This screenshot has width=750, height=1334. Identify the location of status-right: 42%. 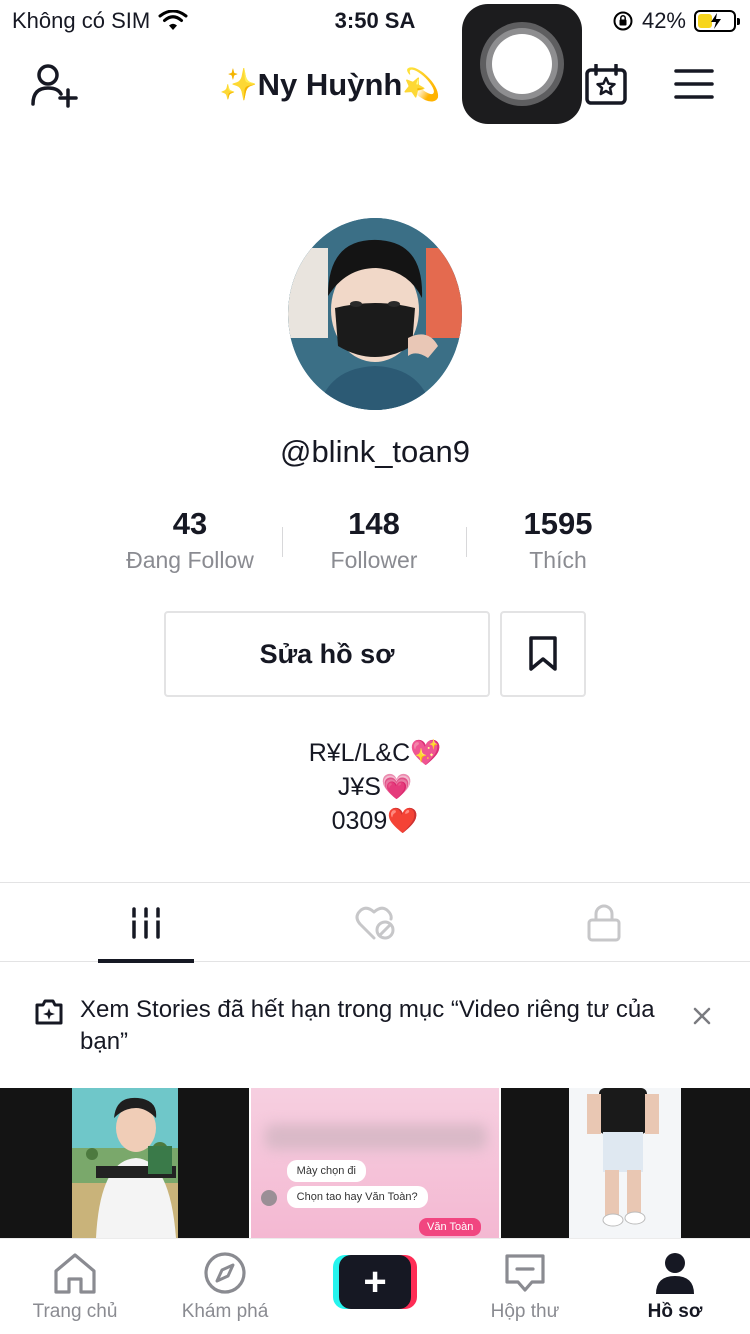
(676, 21).